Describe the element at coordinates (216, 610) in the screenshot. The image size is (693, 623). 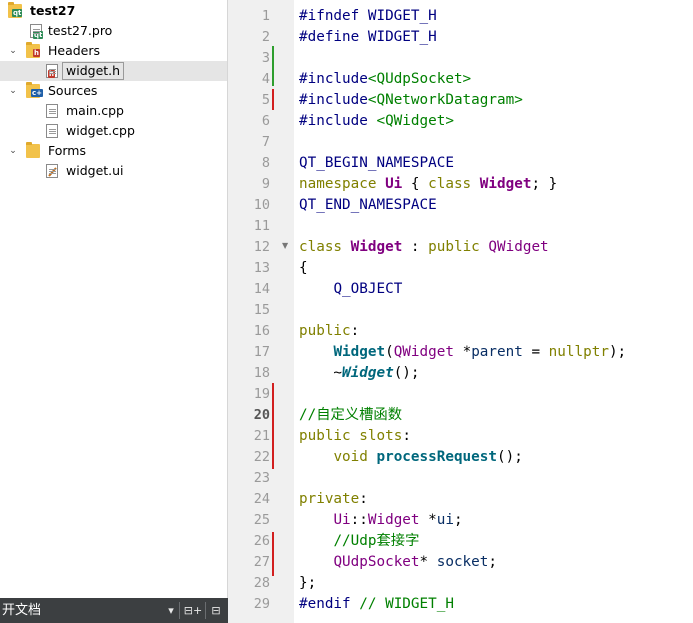
I see `close-button: ⊟` at that location.